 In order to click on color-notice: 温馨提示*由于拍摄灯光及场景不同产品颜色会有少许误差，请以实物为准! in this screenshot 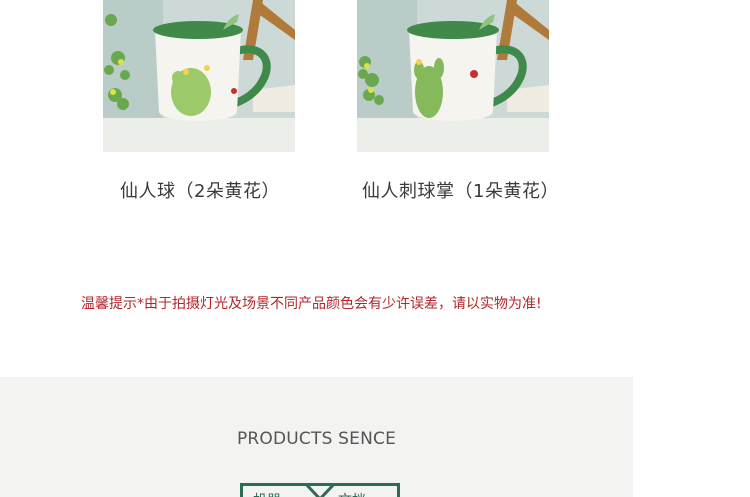, I will do `click(311, 304)`.